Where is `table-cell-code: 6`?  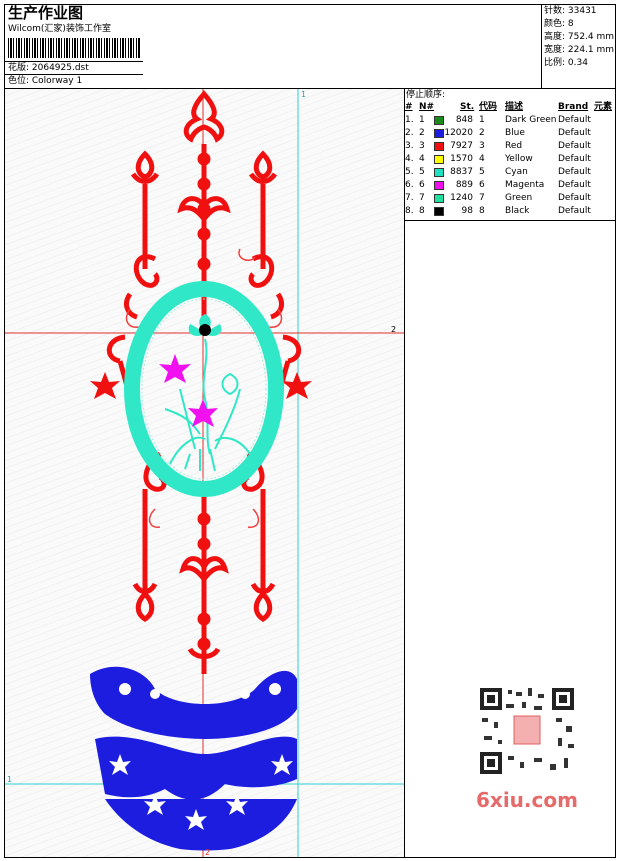
table-cell-code: 6 is located at coordinates (482, 185).